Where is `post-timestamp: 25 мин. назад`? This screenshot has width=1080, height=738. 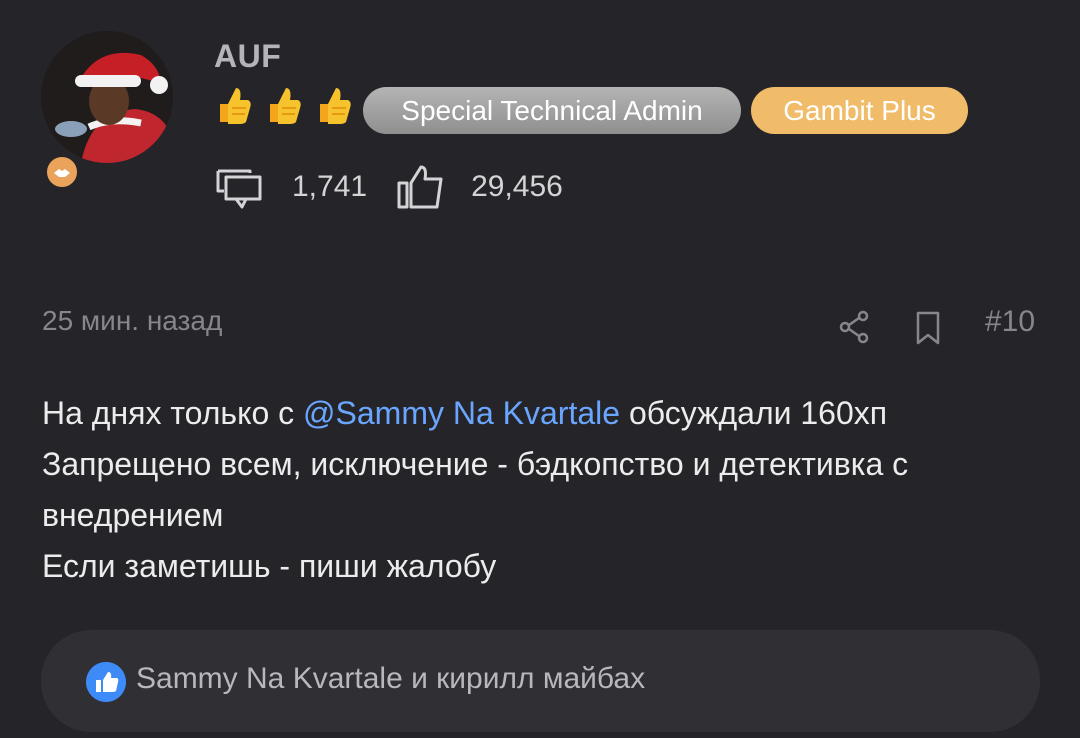 post-timestamp: 25 мин. назад is located at coordinates (132, 321).